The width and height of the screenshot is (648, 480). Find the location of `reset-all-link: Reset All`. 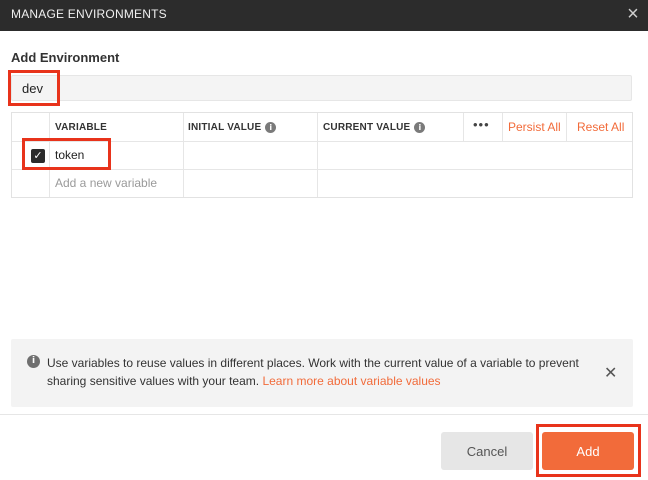

reset-all-link: Reset All is located at coordinates (600, 127).